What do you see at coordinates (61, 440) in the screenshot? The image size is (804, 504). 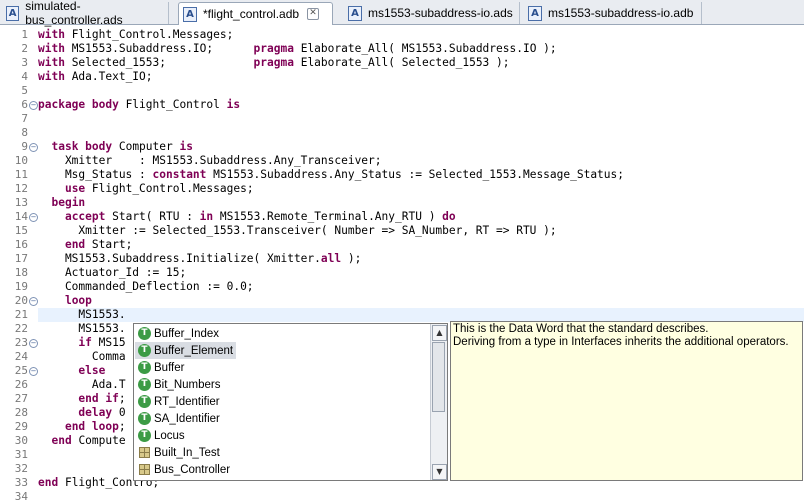 I see `keyword-token: end` at bounding box center [61, 440].